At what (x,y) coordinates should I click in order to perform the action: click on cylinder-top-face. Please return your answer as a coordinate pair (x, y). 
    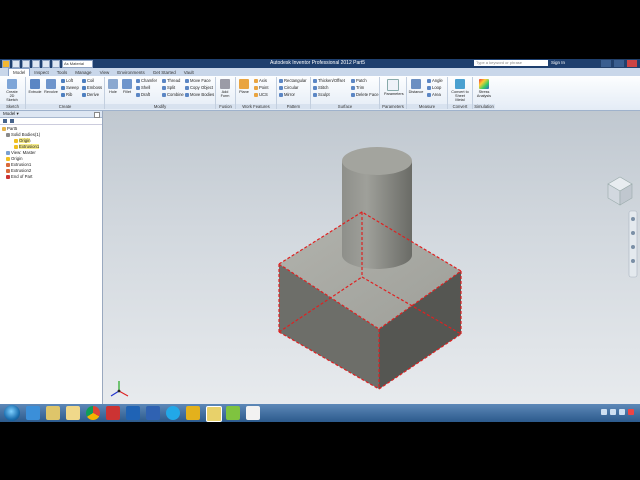
    Looking at the image, I should click on (377, 161).